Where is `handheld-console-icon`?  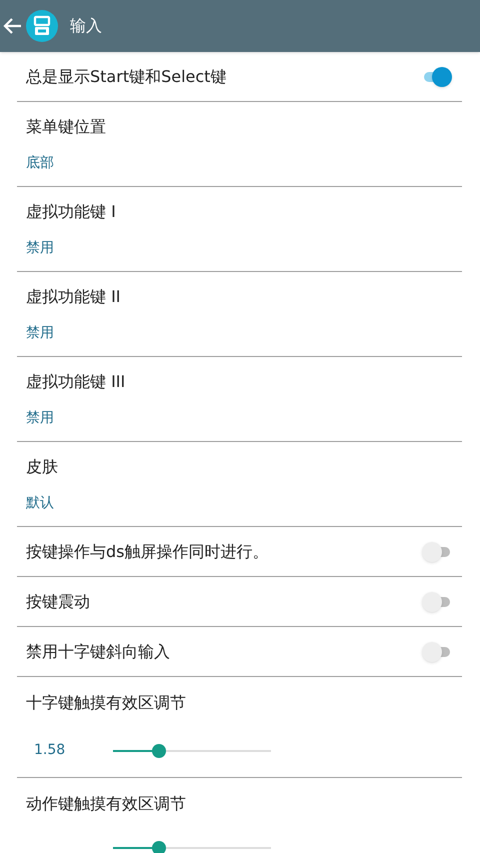 handheld-console-icon is located at coordinates (42, 26).